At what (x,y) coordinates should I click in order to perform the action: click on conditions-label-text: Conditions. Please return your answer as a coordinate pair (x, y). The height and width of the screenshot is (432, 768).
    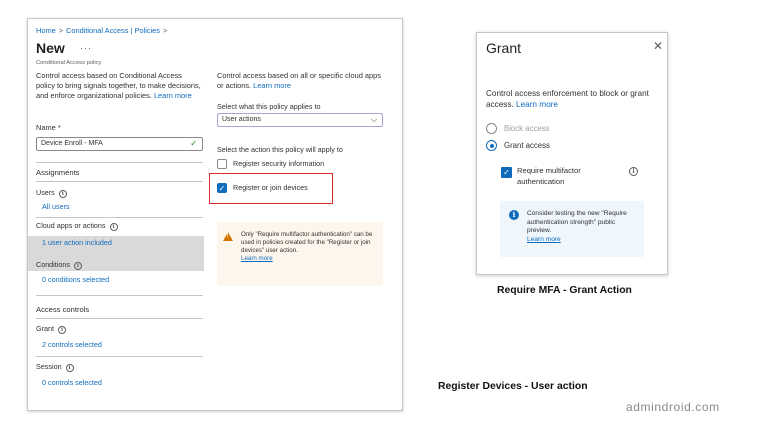
    Looking at the image, I should click on (53, 264).